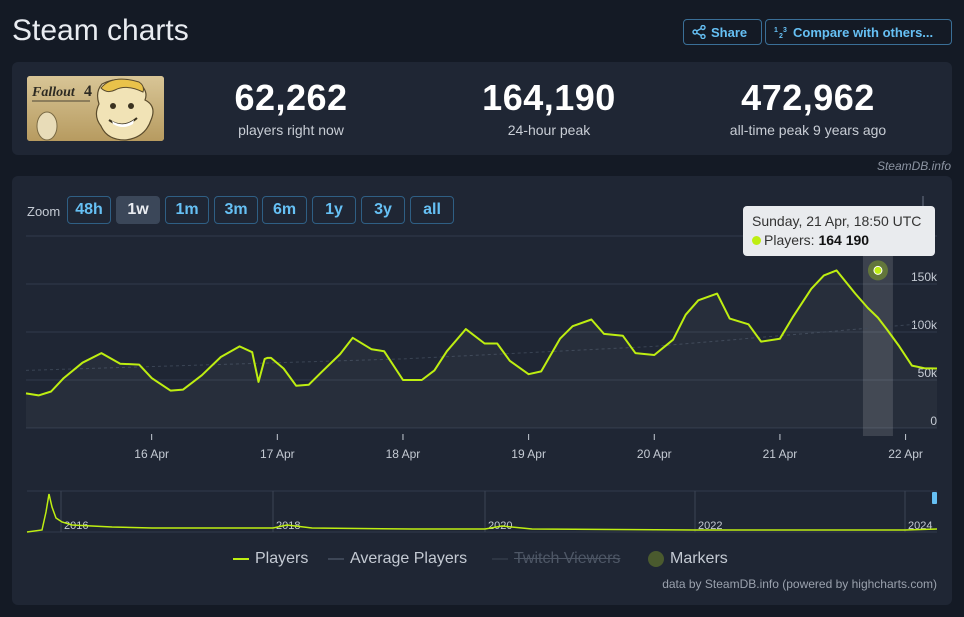 This screenshot has height=617, width=964. I want to click on fallout-4-vault-boy-icon: Fallout 4, so click(95, 108).